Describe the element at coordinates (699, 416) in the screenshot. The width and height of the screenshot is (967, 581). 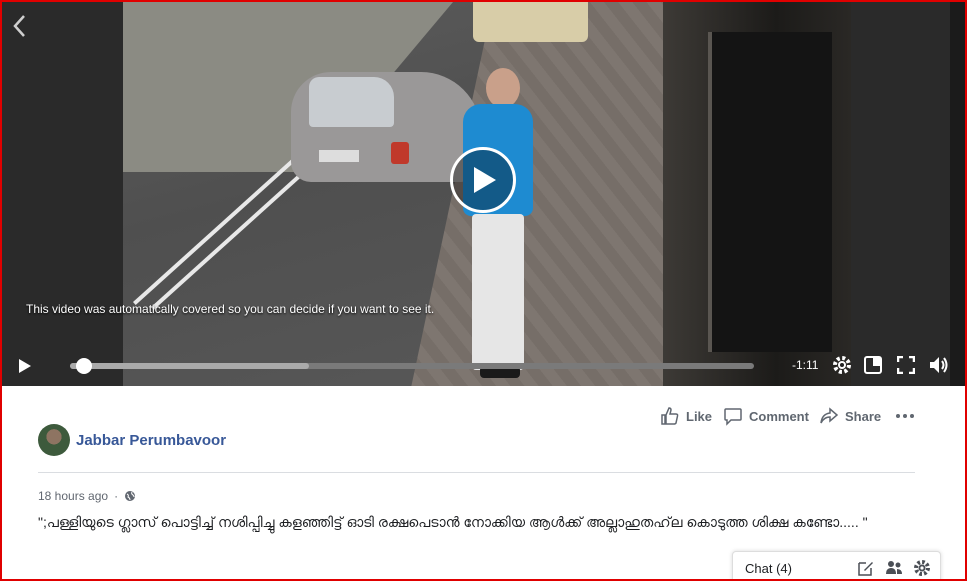
I see `like-label: Like` at that location.